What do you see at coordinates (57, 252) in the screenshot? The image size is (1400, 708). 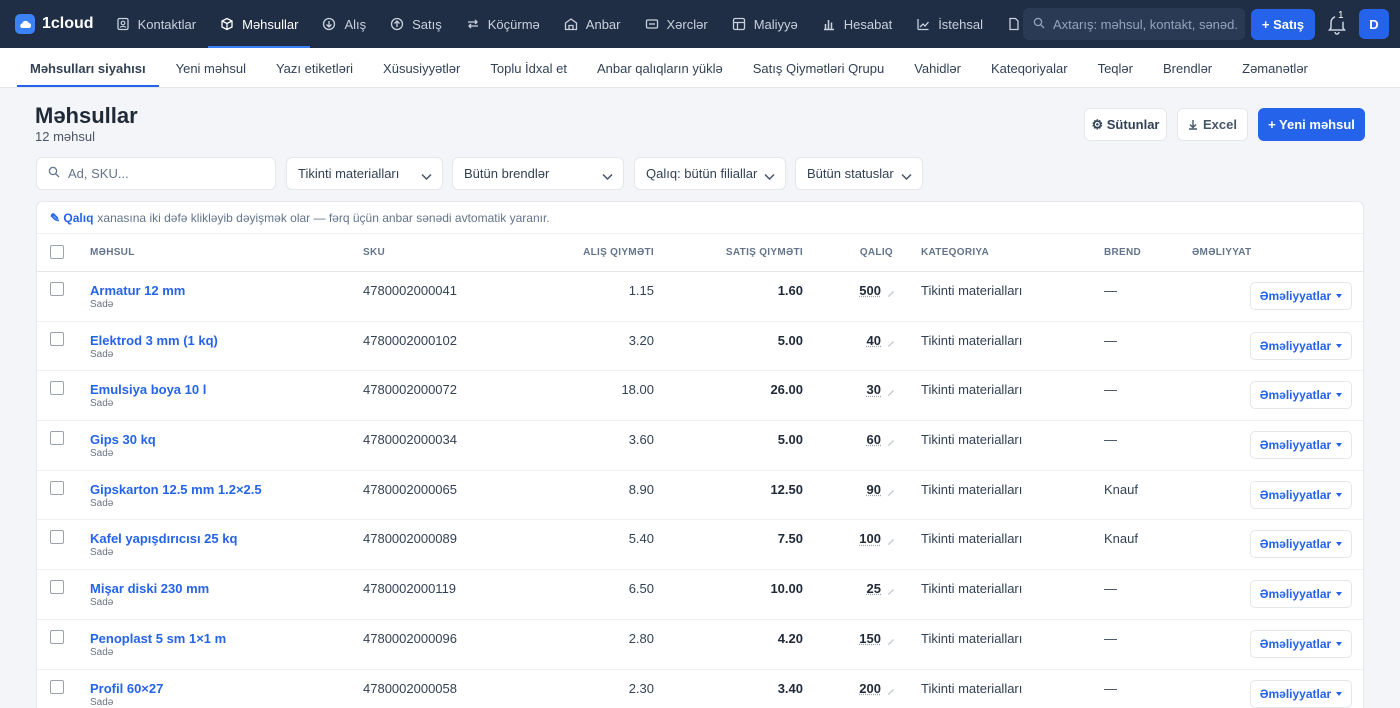 I see `select-all-checkbox` at bounding box center [57, 252].